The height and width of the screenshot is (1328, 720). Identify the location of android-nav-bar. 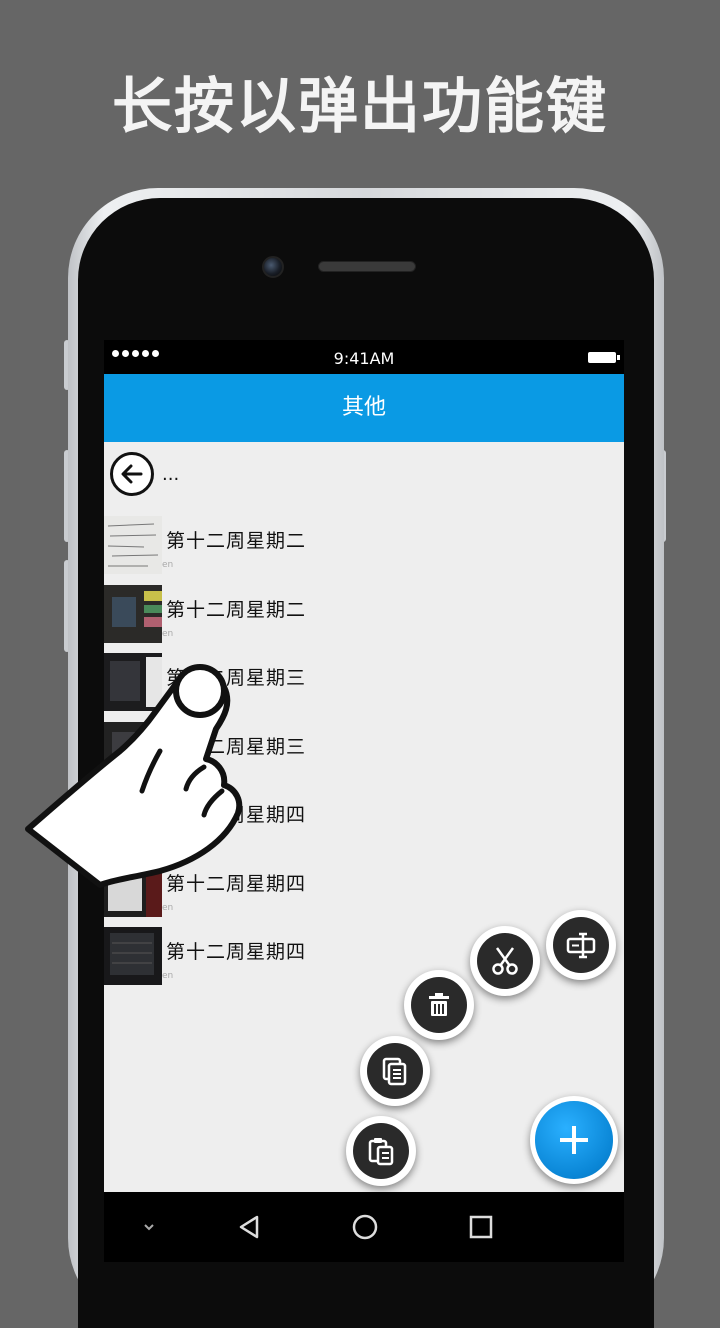
(364, 1227).